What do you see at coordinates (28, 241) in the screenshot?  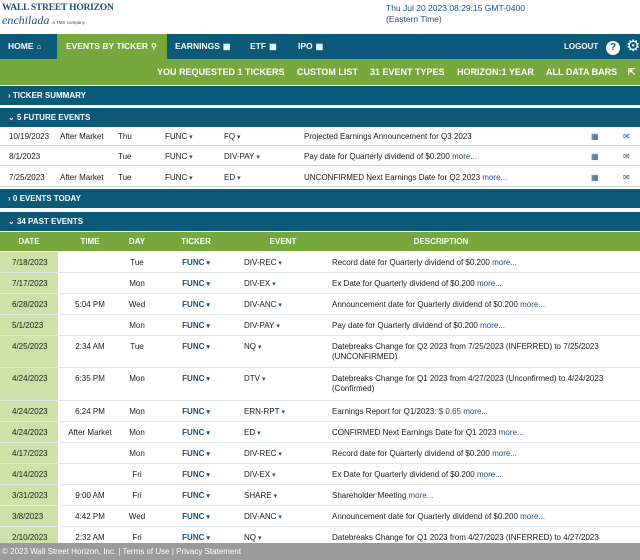 I see `col-date: DATE` at bounding box center [28, 241].